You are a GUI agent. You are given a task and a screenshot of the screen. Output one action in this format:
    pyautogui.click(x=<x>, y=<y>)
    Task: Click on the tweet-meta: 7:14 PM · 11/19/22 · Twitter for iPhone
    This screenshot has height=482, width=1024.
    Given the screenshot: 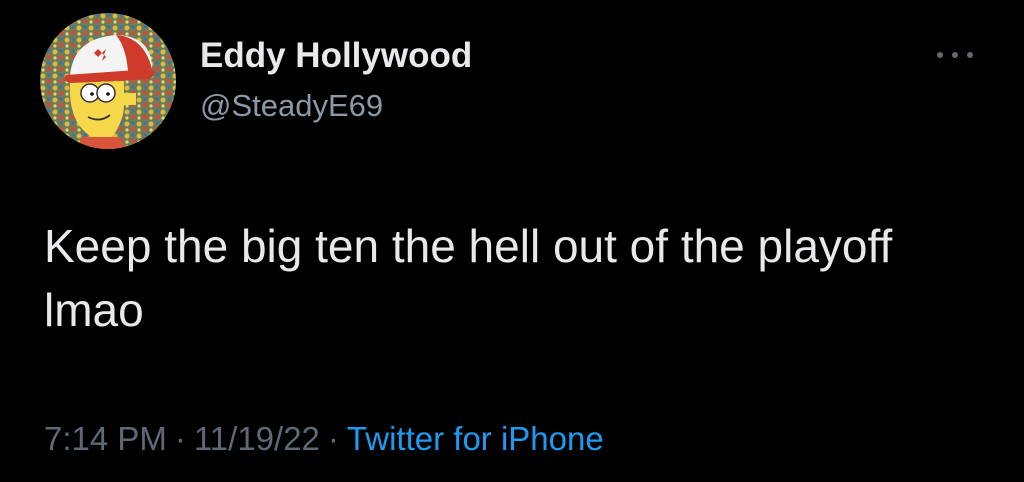 What is the action you would take?
    pyautogui.click(x=324, y=439)
    